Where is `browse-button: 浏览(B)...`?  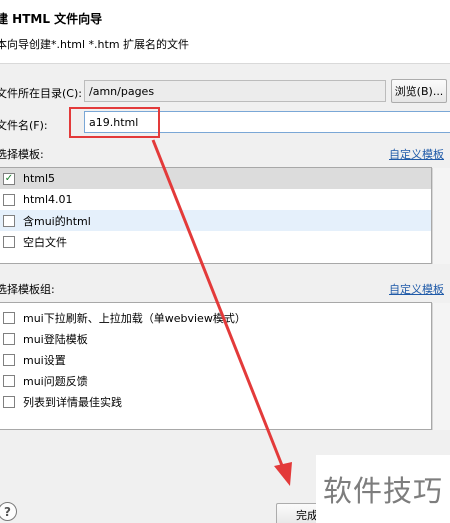 browse-button: 浏览(B)... is located at coordinates (419, 91).